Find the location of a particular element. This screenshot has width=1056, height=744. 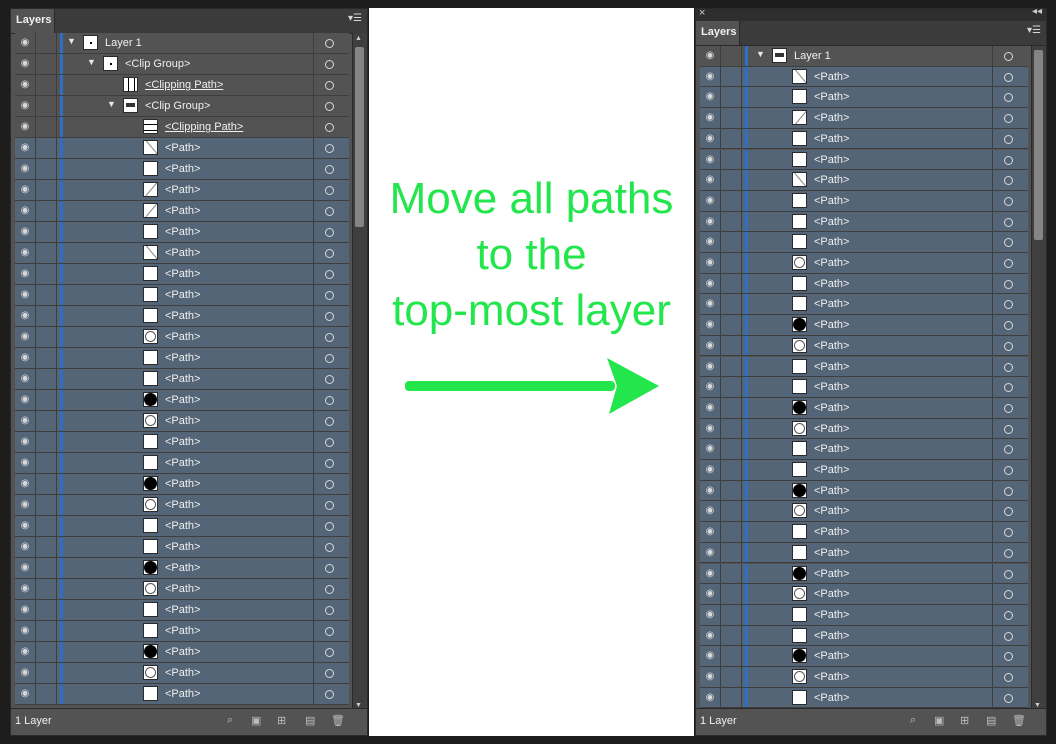

create-sublayer-icon: ⊞ is located at coordinates (964, 720).